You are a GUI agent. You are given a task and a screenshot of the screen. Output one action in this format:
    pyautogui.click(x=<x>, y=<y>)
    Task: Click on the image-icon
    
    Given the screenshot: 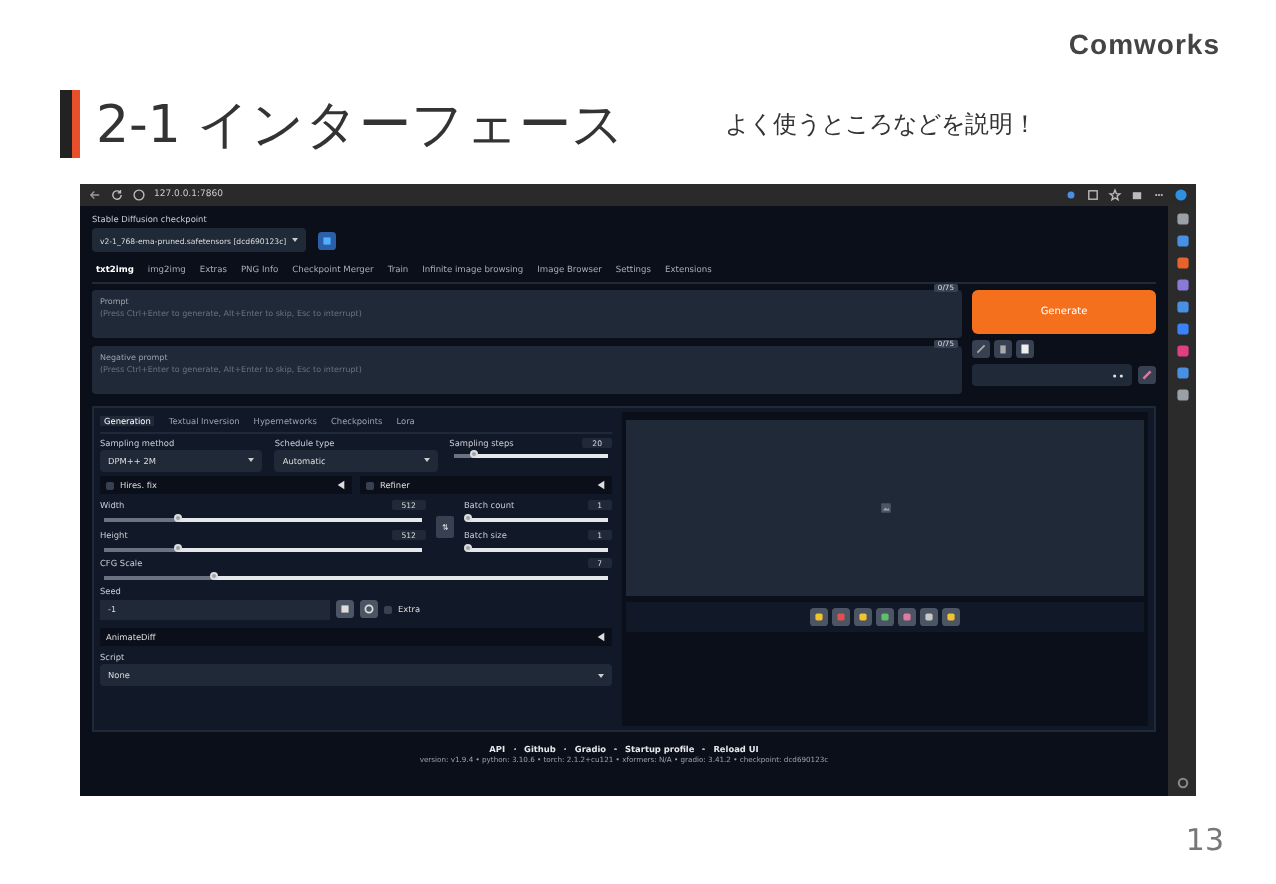 What is the action you would take?
    pyautogui.click(x=885, y=508)
    